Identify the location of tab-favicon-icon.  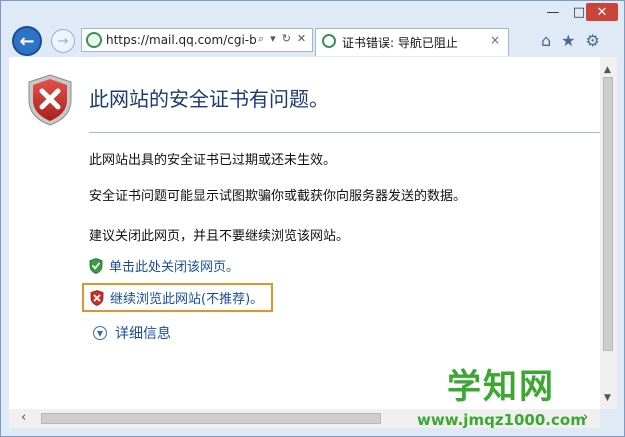
(329, 41).